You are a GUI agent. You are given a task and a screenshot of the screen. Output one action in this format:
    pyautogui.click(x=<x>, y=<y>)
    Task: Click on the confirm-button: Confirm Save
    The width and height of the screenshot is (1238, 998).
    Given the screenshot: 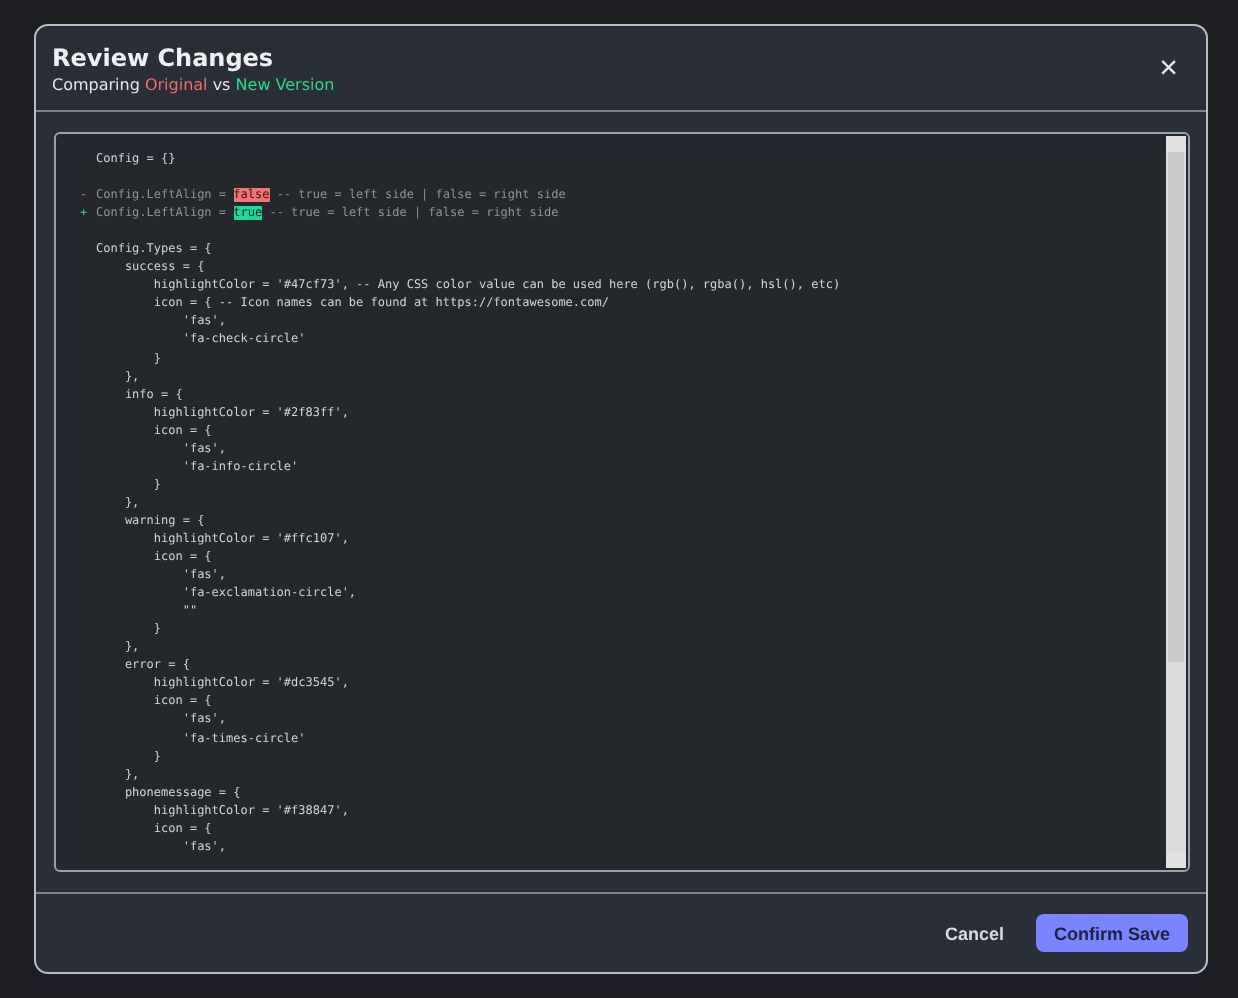 What is the action you would take?
    pyautogui.click(x=1111, y=933)
    